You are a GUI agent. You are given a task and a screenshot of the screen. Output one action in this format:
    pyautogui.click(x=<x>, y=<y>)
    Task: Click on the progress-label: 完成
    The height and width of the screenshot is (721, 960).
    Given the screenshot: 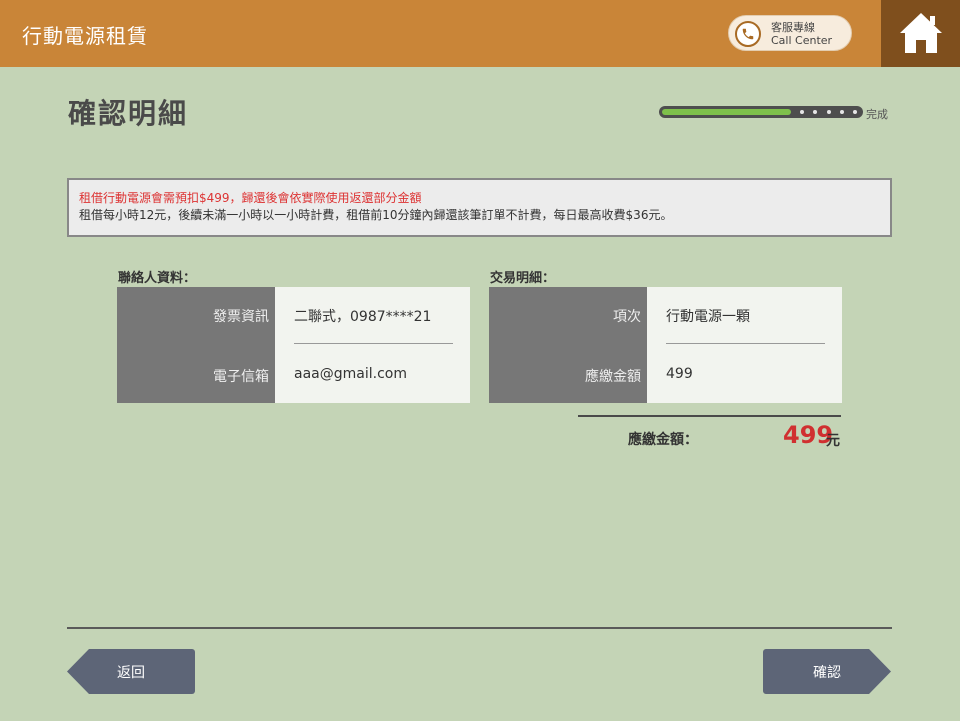 What is the action you would take?
    pyautogui.click(x=877, y=114)
    